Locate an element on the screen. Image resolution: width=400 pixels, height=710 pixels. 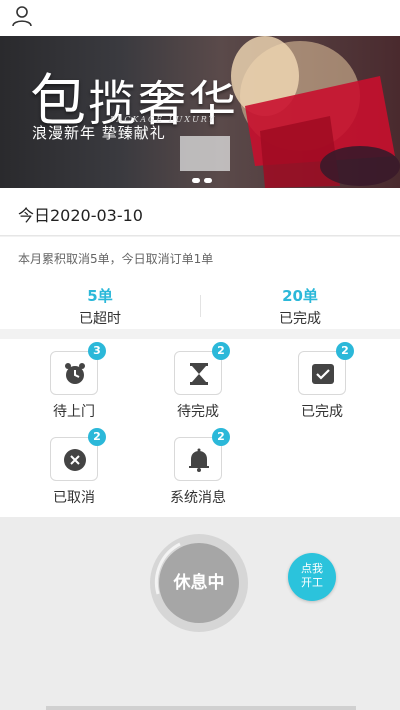
bottom-indicator is located at coordinates (201, 708).